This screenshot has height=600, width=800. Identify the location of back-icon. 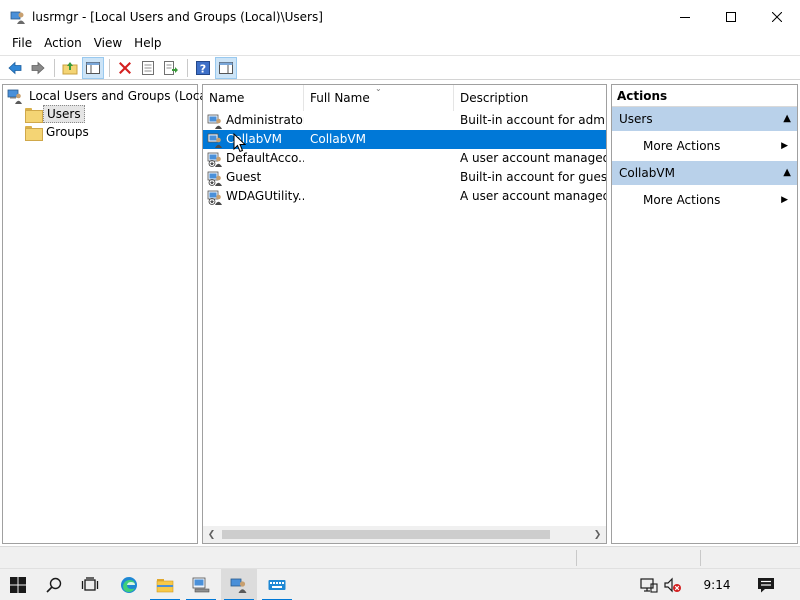
(15, 67).